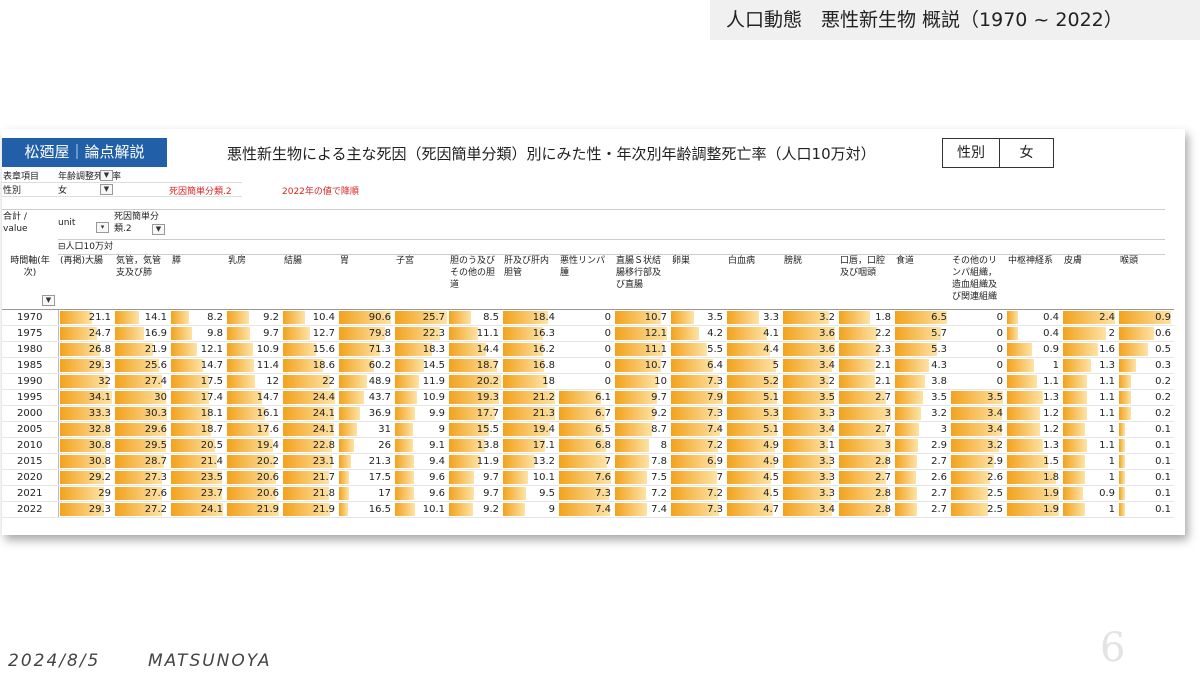 Image resolution: width=1200 pixels, height=675 pixels. What do you see at coordinates (978, 509) in the screenshot?
I see `value-cell: 2.5` at bounding box center [978, 509].